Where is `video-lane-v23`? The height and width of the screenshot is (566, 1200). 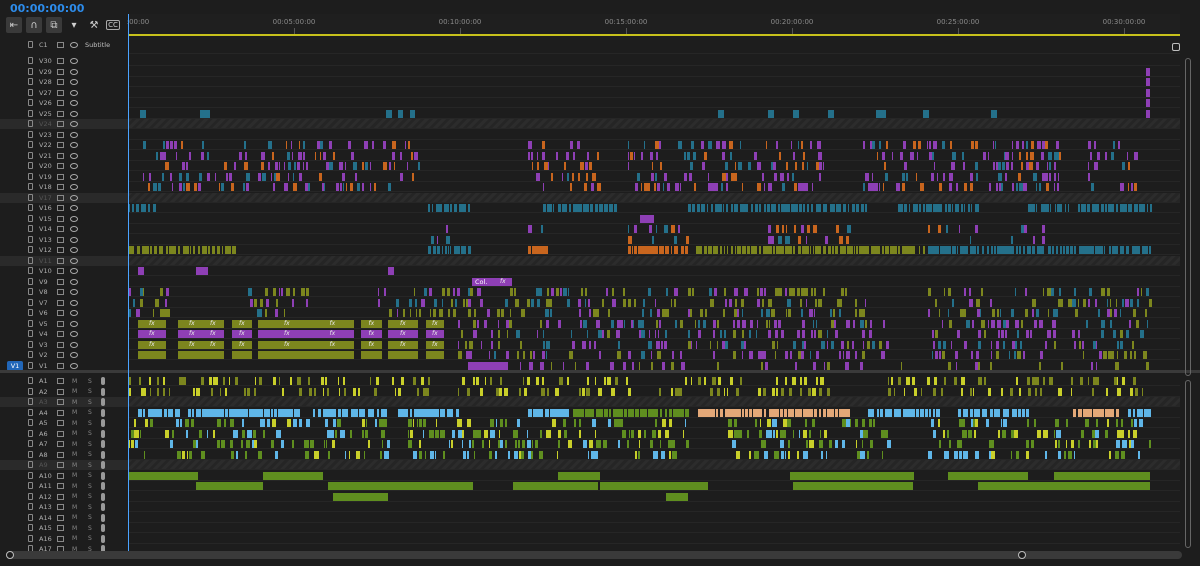 video-lane-v23 is located at coordinates (654, 135).